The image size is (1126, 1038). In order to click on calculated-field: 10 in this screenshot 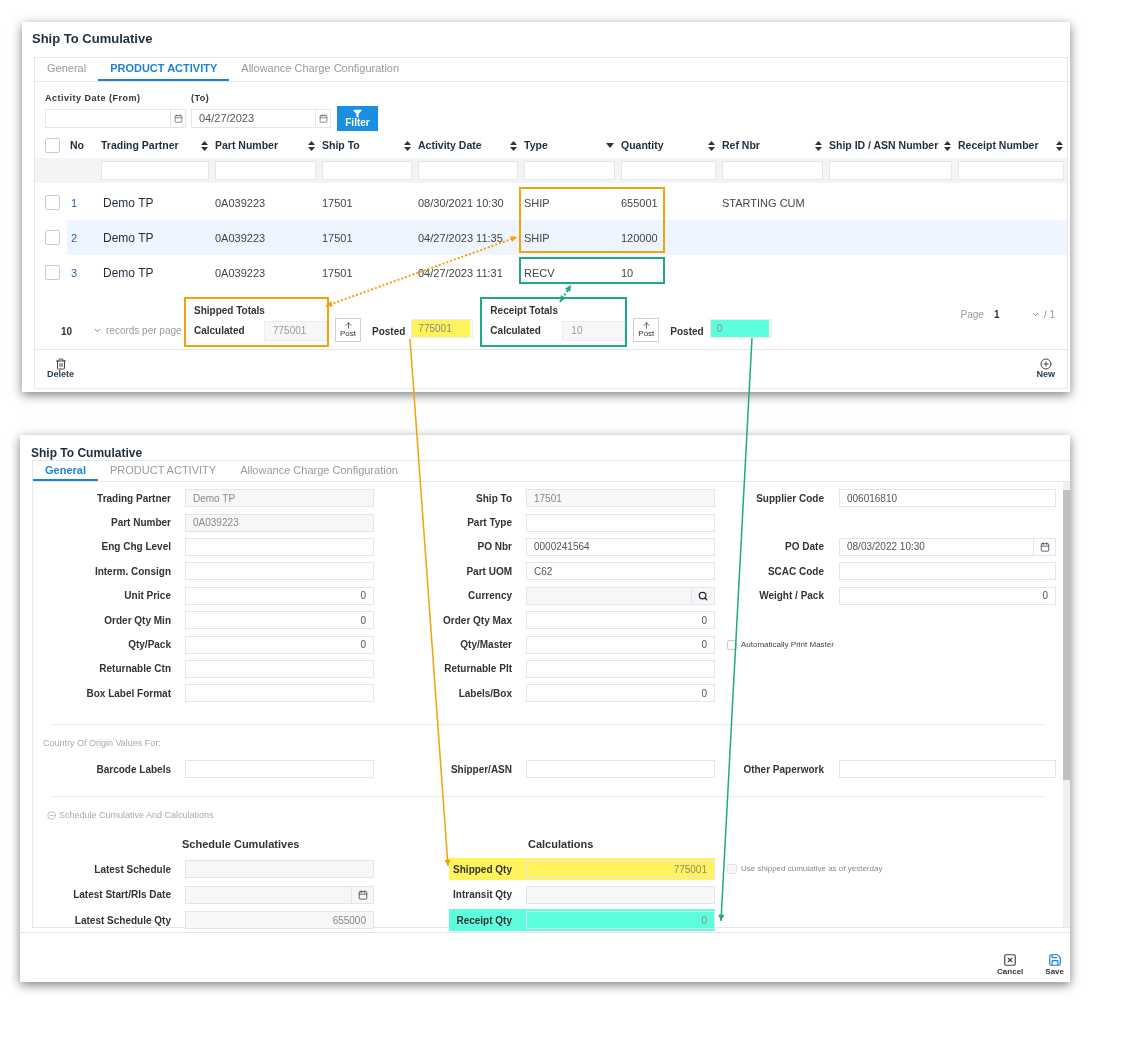, I will do `click(594, 330)`.